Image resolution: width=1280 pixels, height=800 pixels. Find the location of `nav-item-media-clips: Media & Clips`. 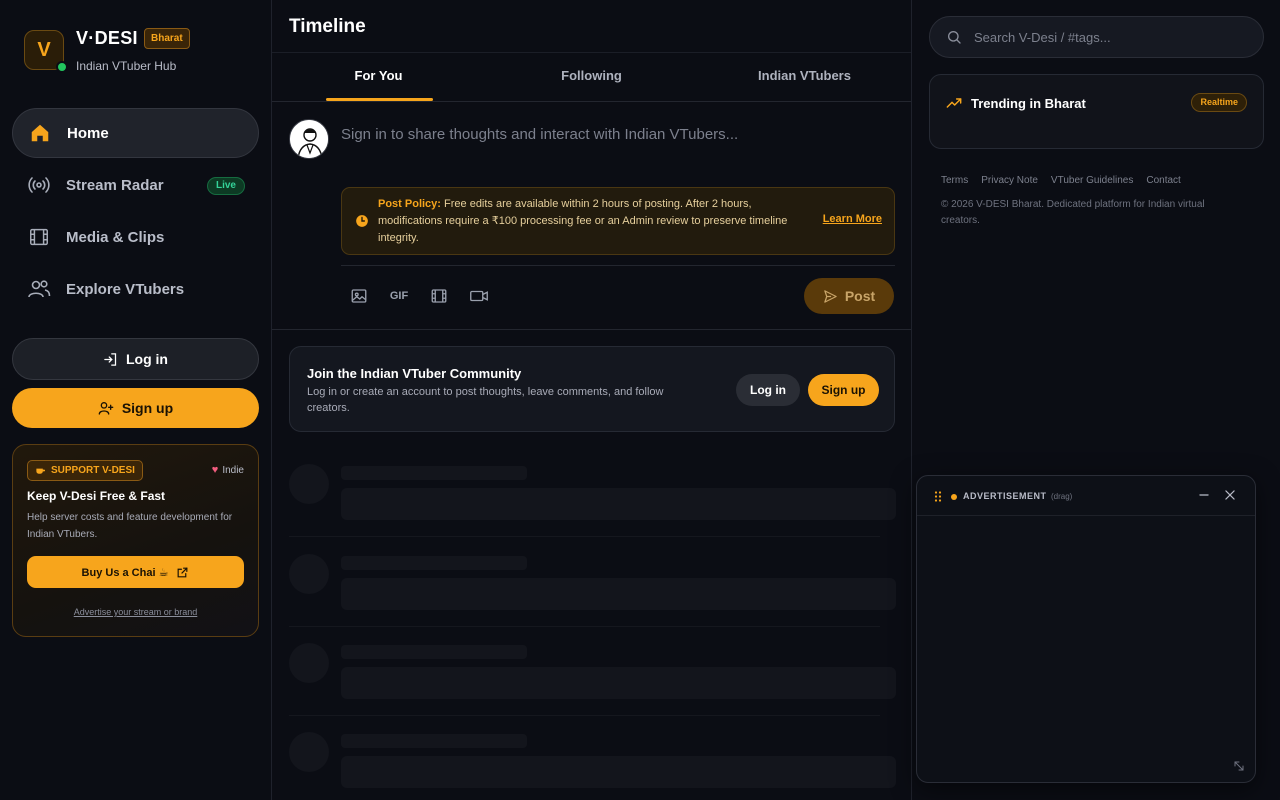

nav-item-media-clips: Media & Clips is located at coordinates (135, 237).